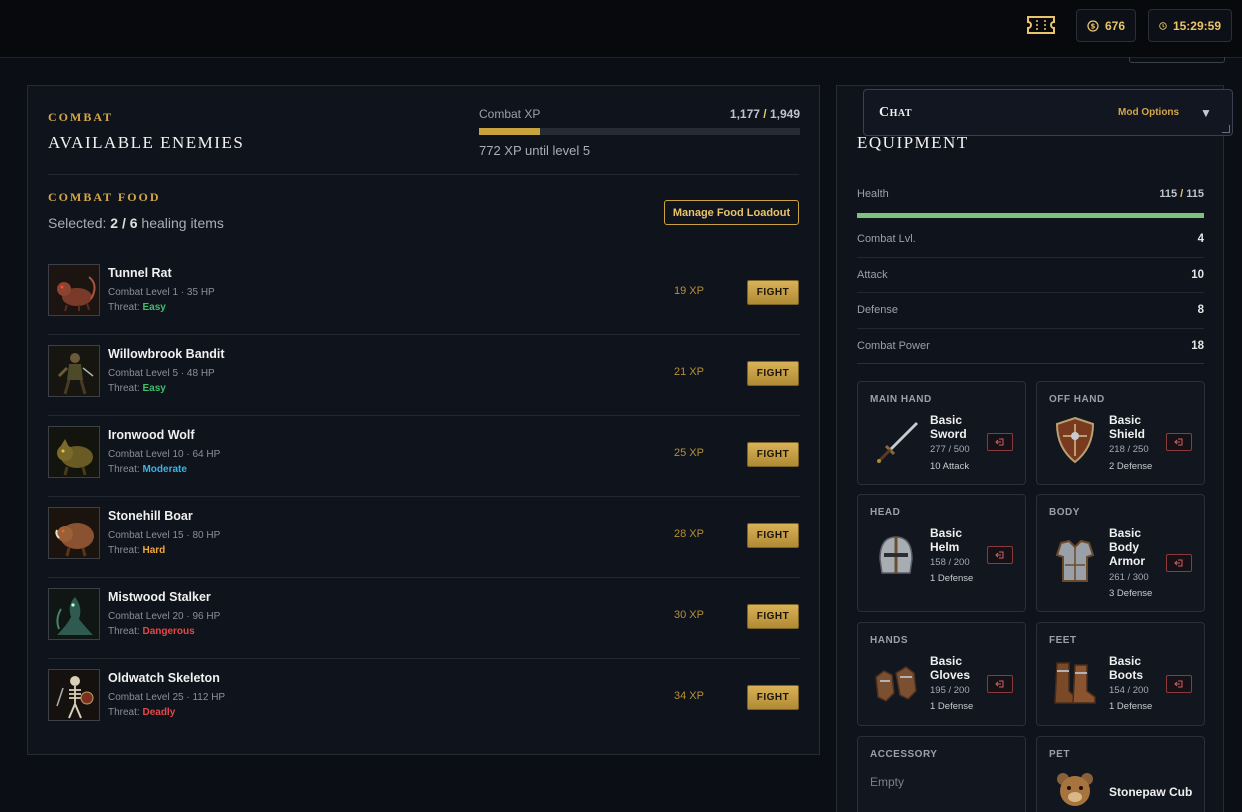  Describe the element at coordinates (137, 550) in the screenshot. I see `enemy-threat: Threat: Hard` at that location.